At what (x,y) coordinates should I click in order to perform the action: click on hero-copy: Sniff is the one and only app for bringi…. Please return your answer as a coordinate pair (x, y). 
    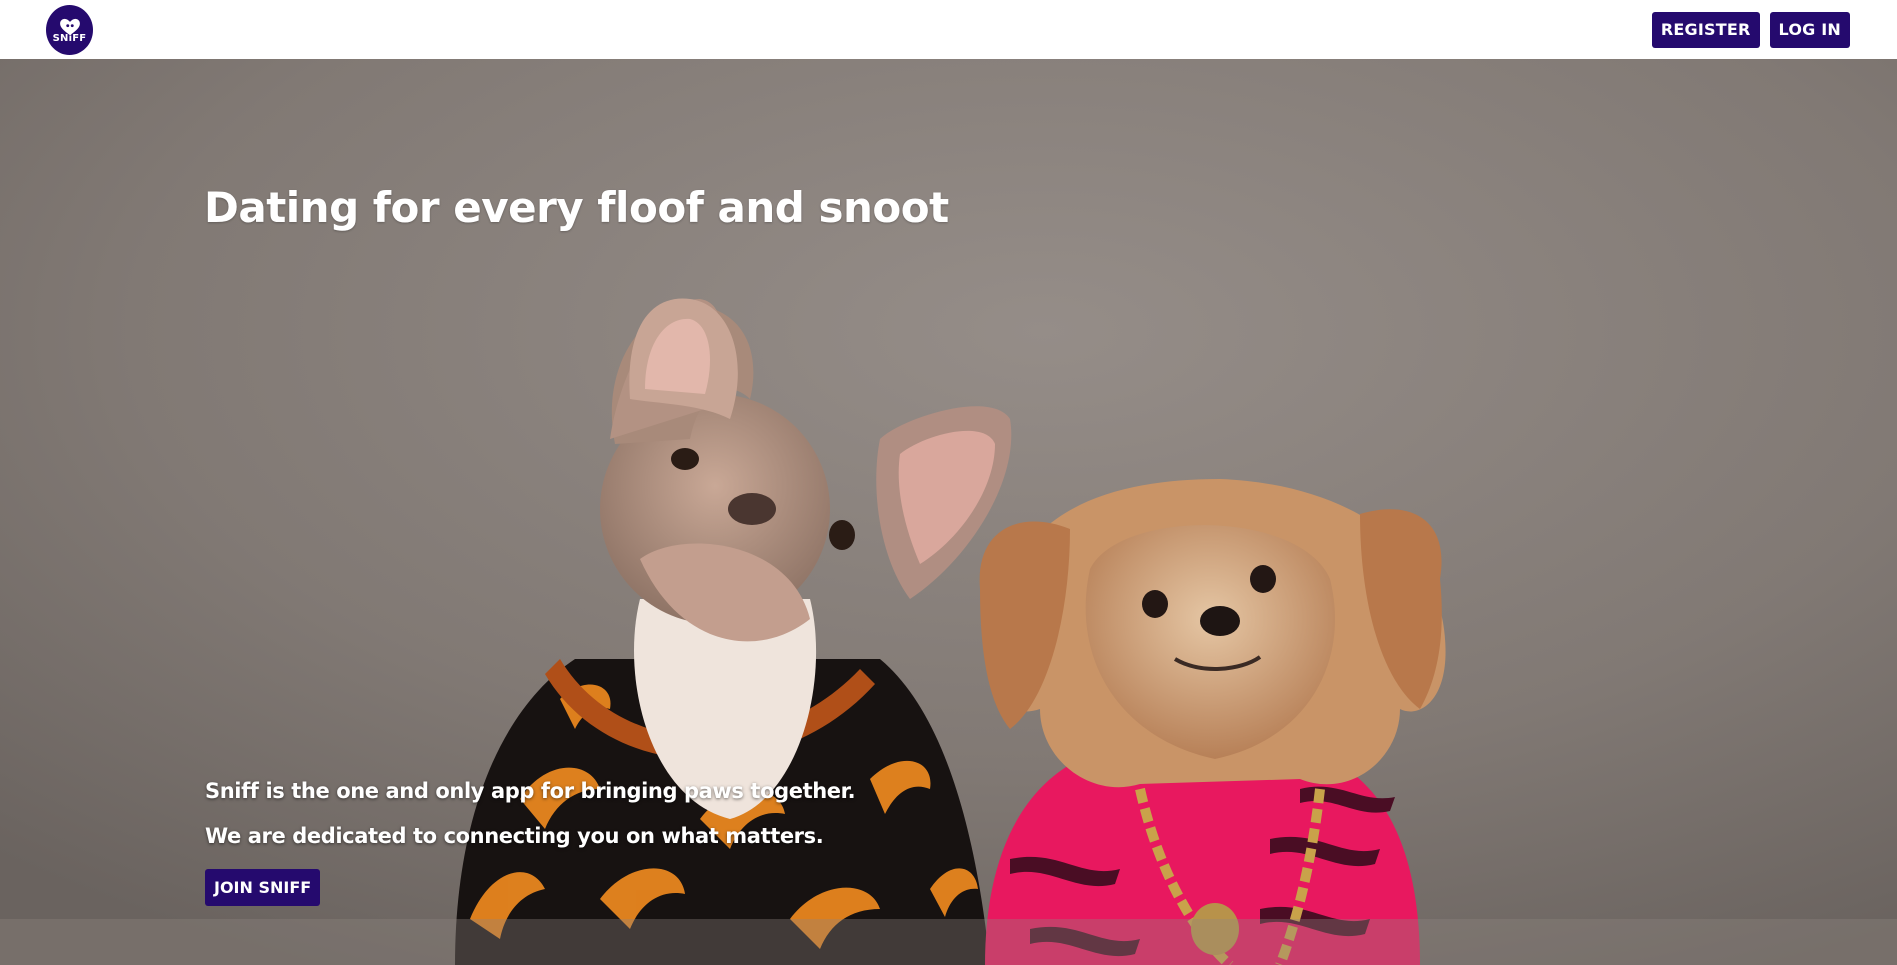
    Looking at the image, I should click on (530, 814).